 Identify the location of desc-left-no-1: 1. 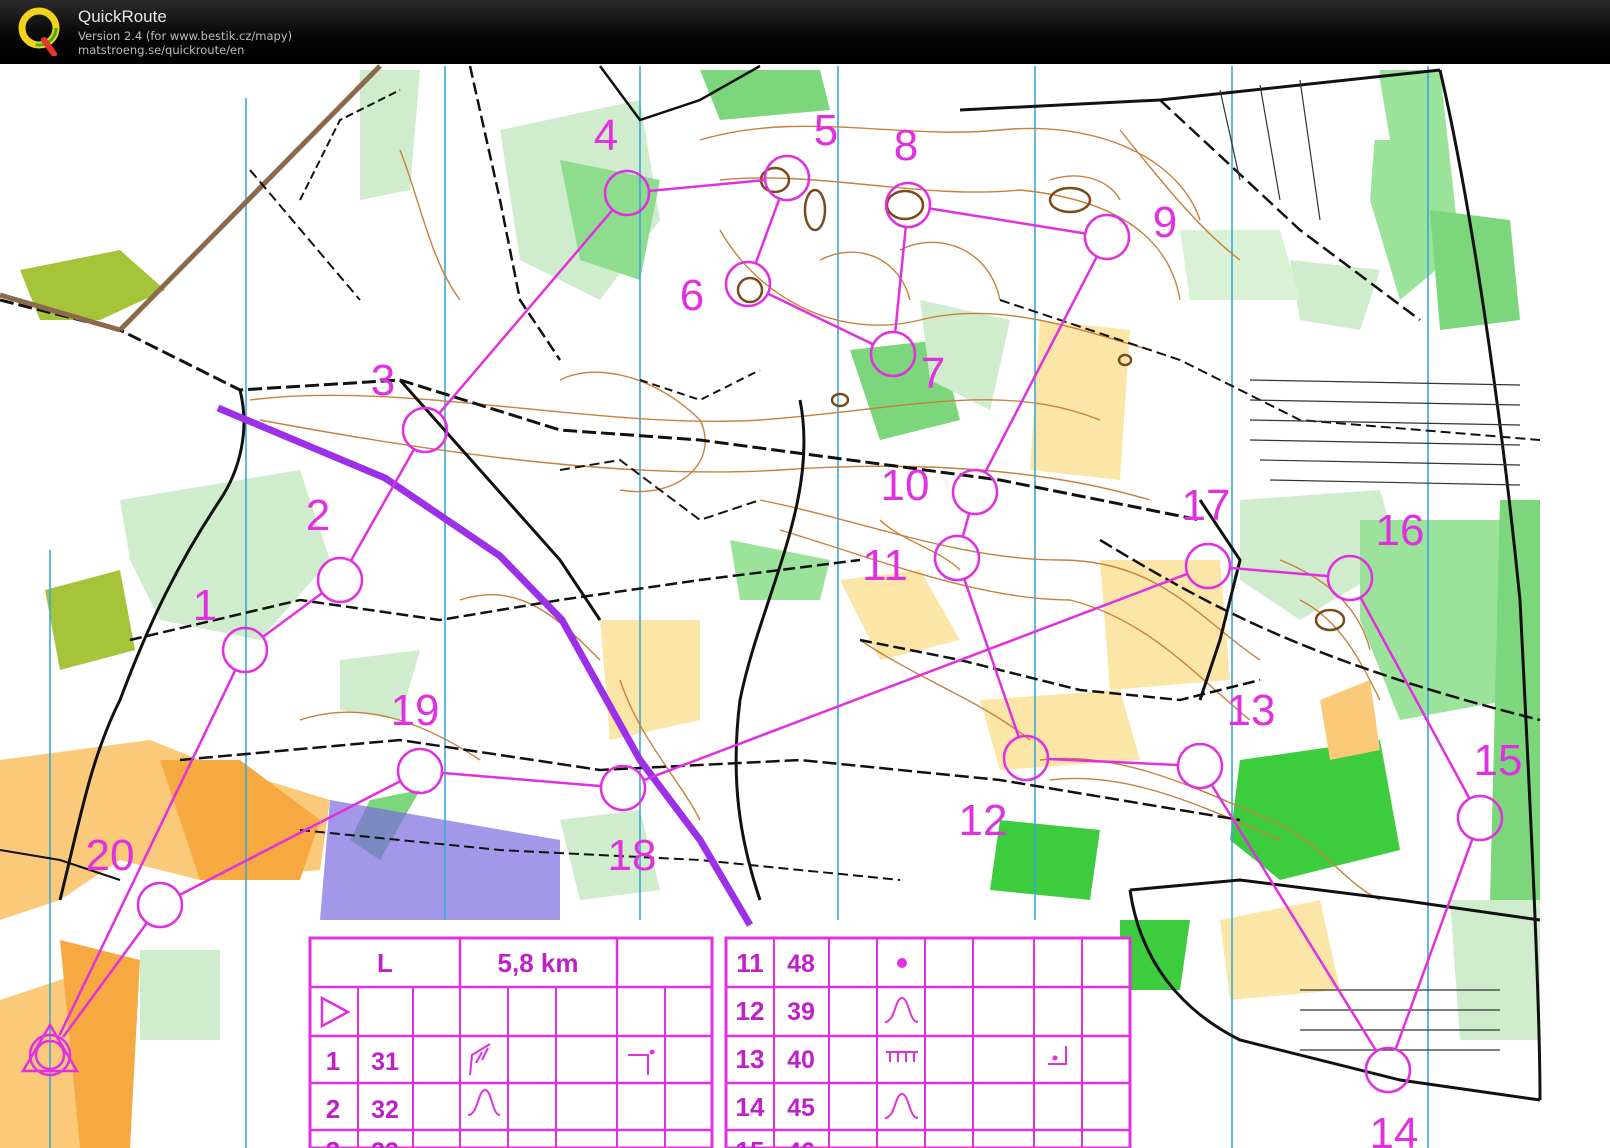
(333, 1061).